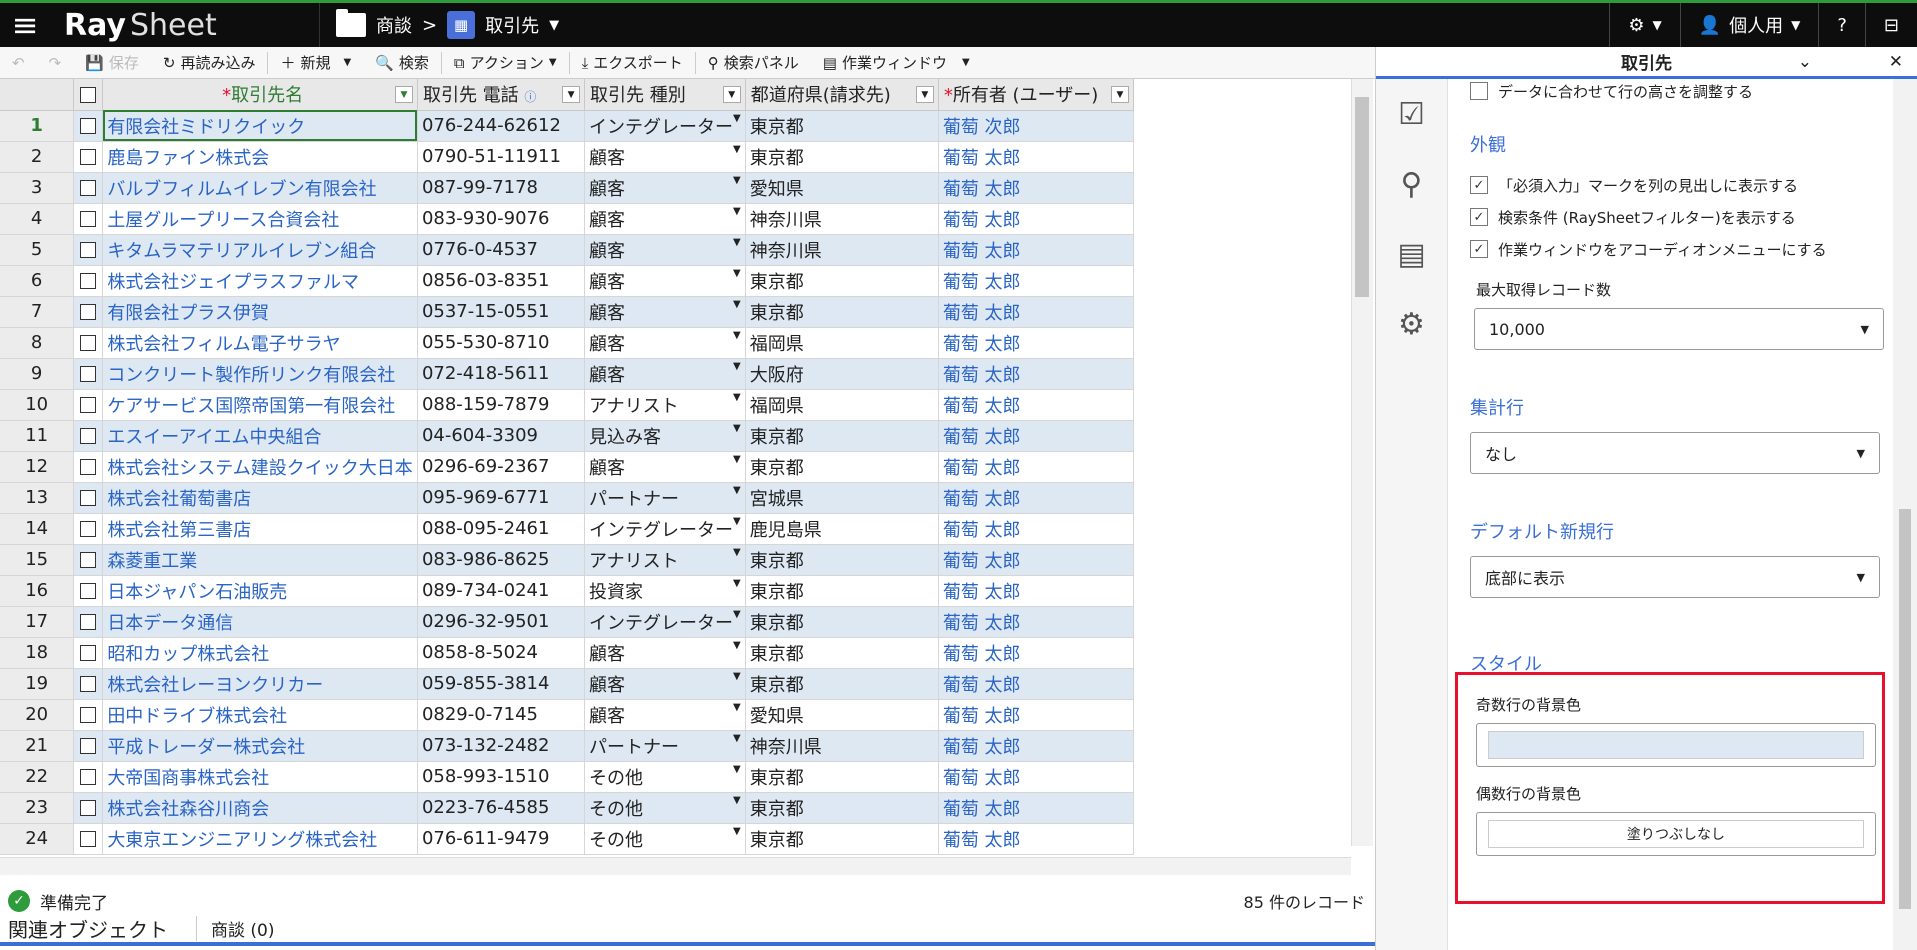 The width and height of the screenshot is (1917, 950). What do you see at coordinates (842, 250) in the screenshot?
I see `cell-pref: 神奈川県` at bounding box center [842, 250].